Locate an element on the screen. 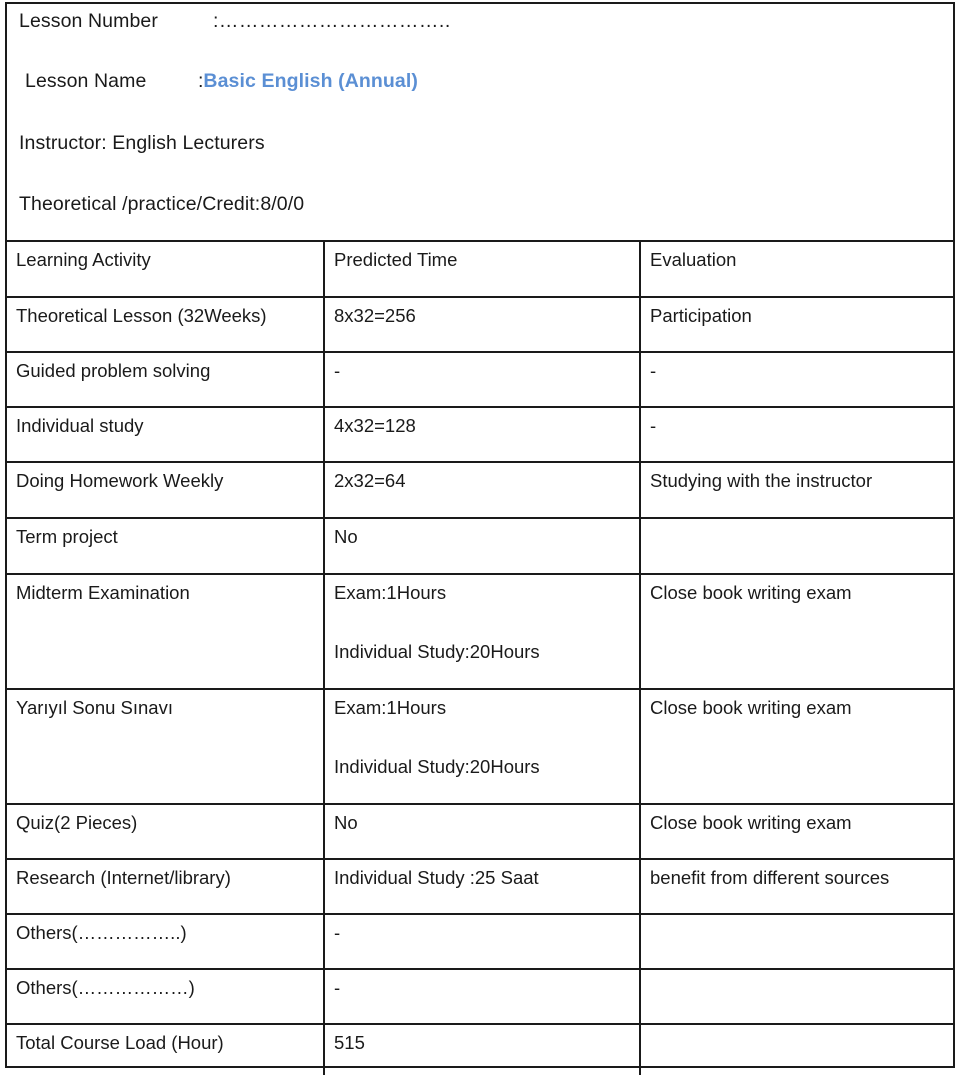  cell-predicted-time: Individual Study :25 Saat is located at coordinates (482, 886).